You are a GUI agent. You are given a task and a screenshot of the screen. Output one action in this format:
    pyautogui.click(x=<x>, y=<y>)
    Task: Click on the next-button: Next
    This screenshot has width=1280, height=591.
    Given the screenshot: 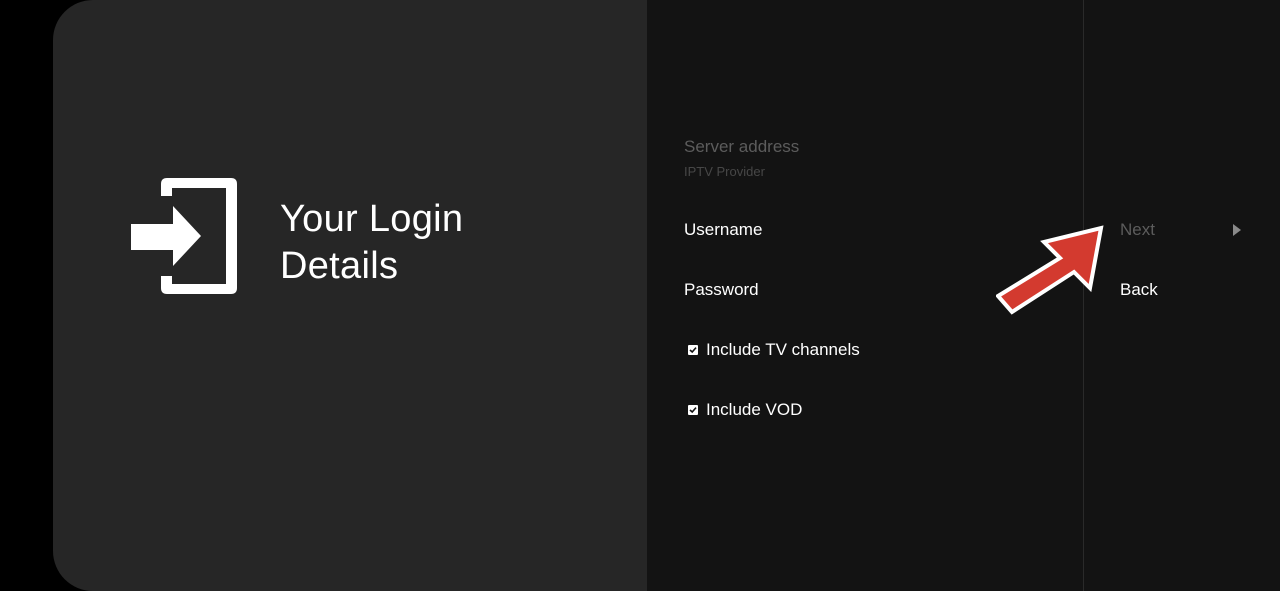 What is the action you would take?
    pyautogui.click(x=1137, y=230)
    